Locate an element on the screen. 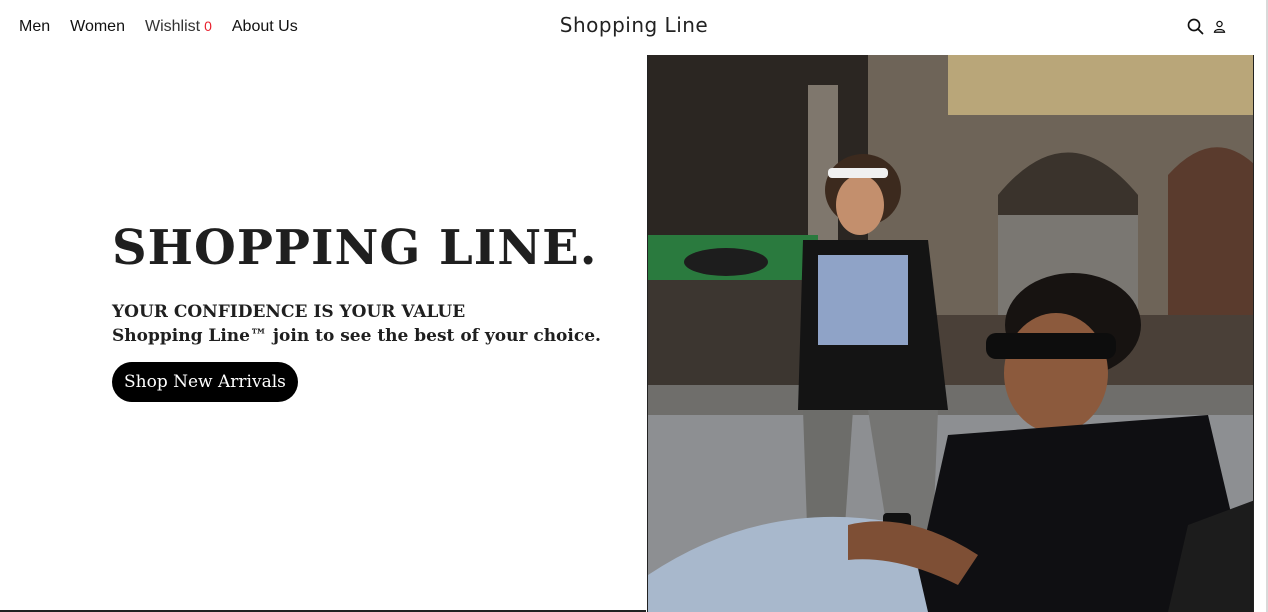 Image resolution: width=1268 pixels, height=612 pixels. user-icon is located at coordinates (1219, 26).